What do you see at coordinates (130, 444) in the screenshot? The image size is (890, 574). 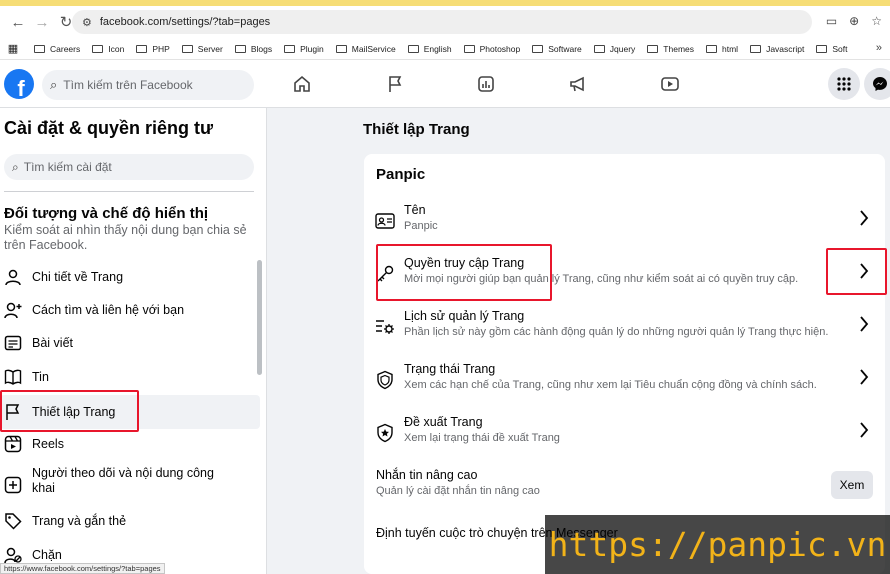 I see `sidebar-item-reels: Reels` at bounding box center [130, 444].